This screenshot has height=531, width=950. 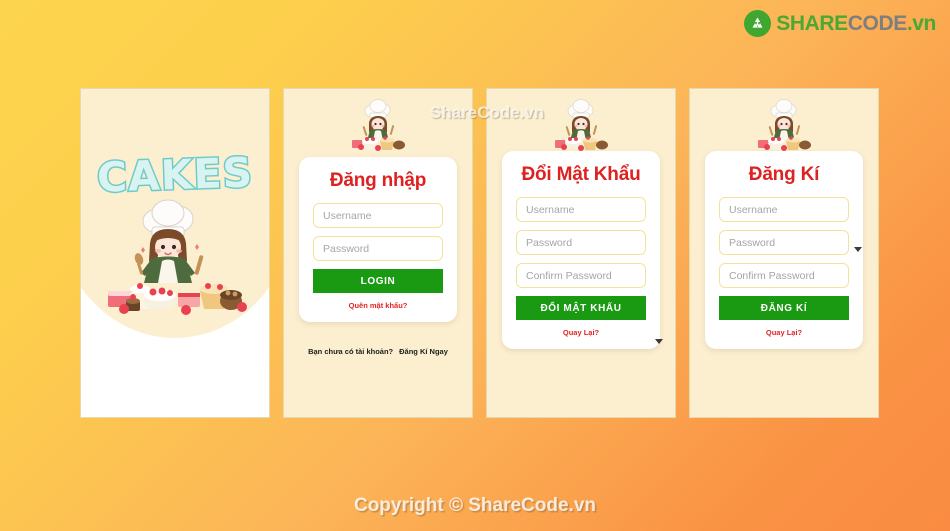 What do you see at coordinates (175, 175) in the screenshot?
I see `app-title-cakes: CAKES` at bounding box center [175, 175].